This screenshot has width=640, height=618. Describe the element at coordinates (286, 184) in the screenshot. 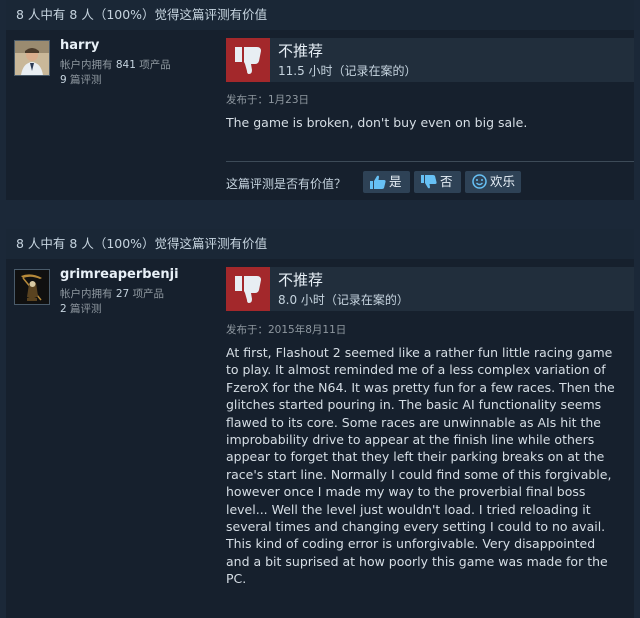

I see `helpful-question: 这篇评测是否有价值？` at that location.